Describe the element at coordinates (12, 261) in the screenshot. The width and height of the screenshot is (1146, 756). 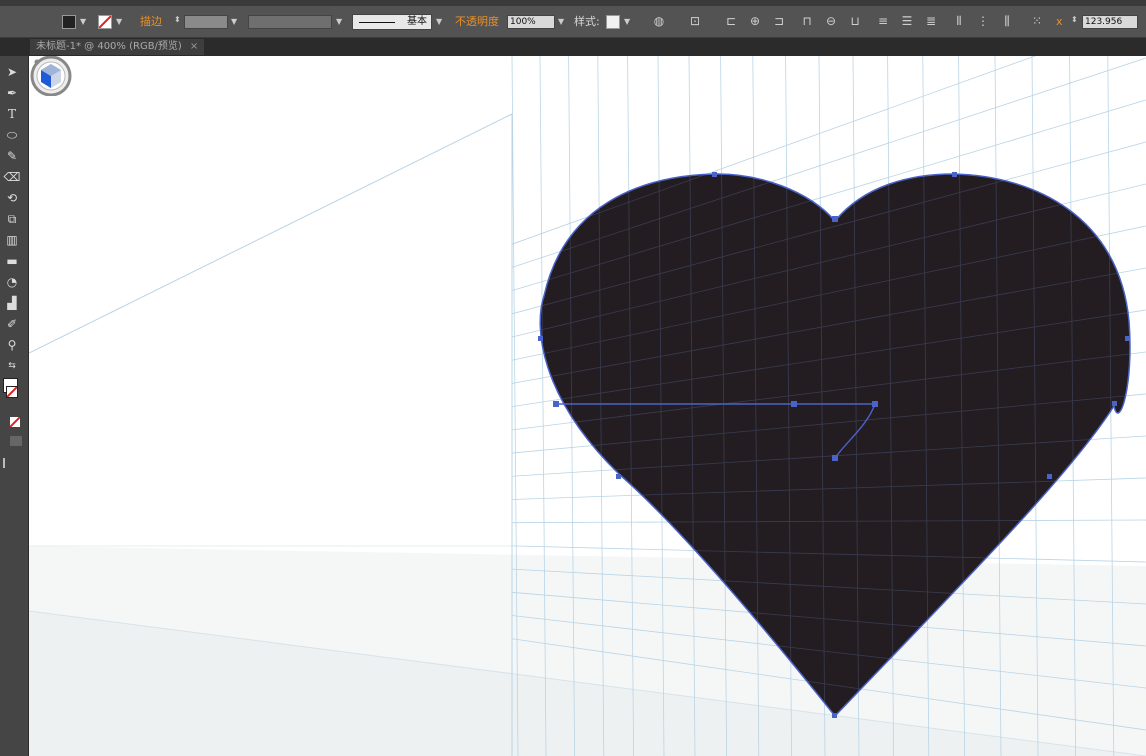
I see `gradient-tool-icon: ▬` at that location.